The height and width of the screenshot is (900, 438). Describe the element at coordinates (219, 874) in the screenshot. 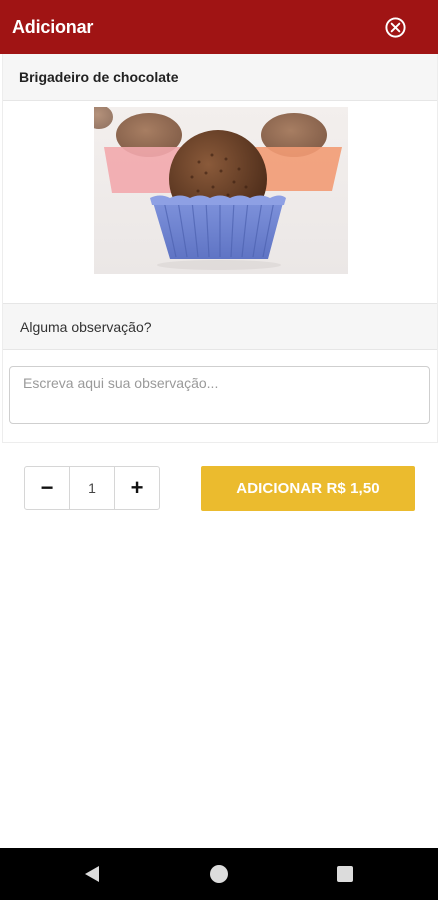

I see `home-circle-icon` at that location.